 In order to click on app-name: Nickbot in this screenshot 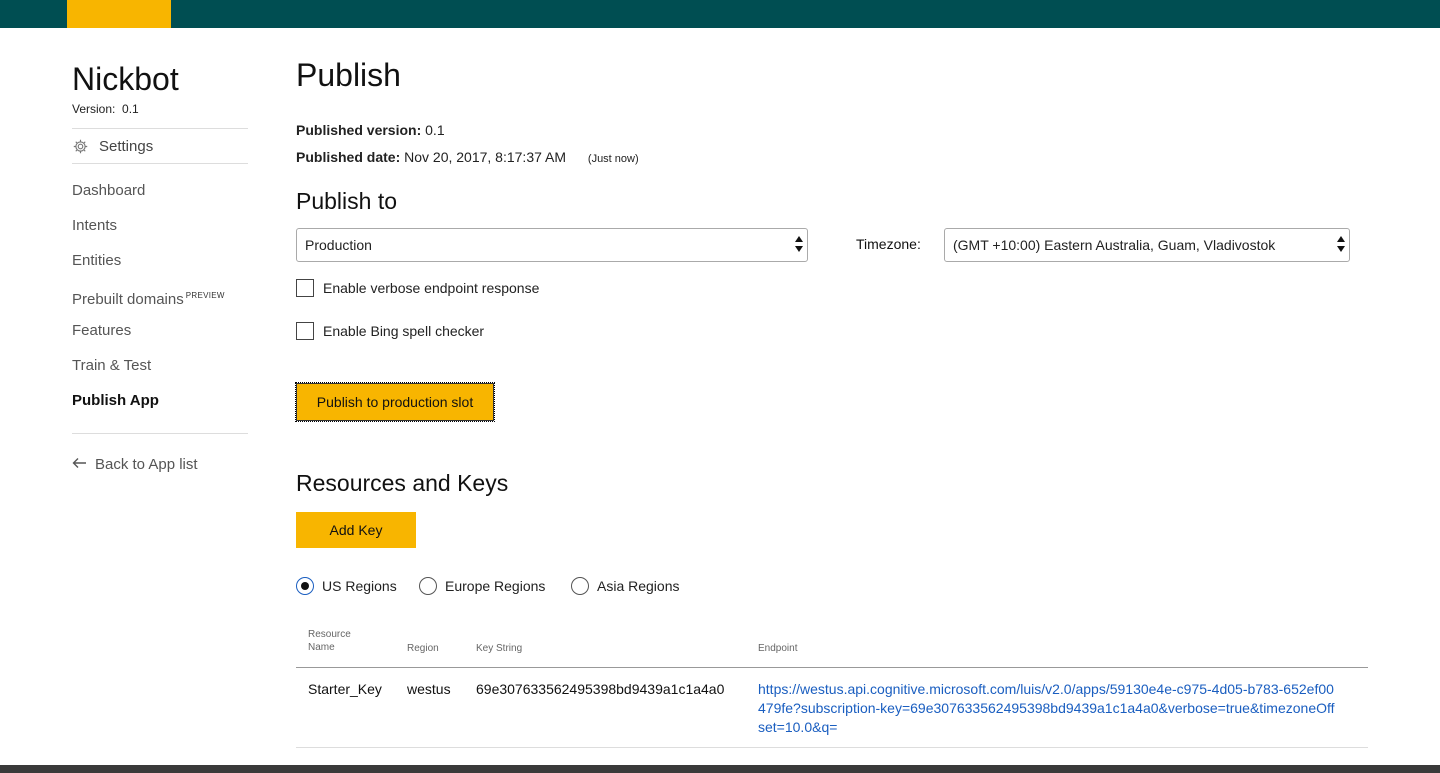, I will do `click(125, 79)`.